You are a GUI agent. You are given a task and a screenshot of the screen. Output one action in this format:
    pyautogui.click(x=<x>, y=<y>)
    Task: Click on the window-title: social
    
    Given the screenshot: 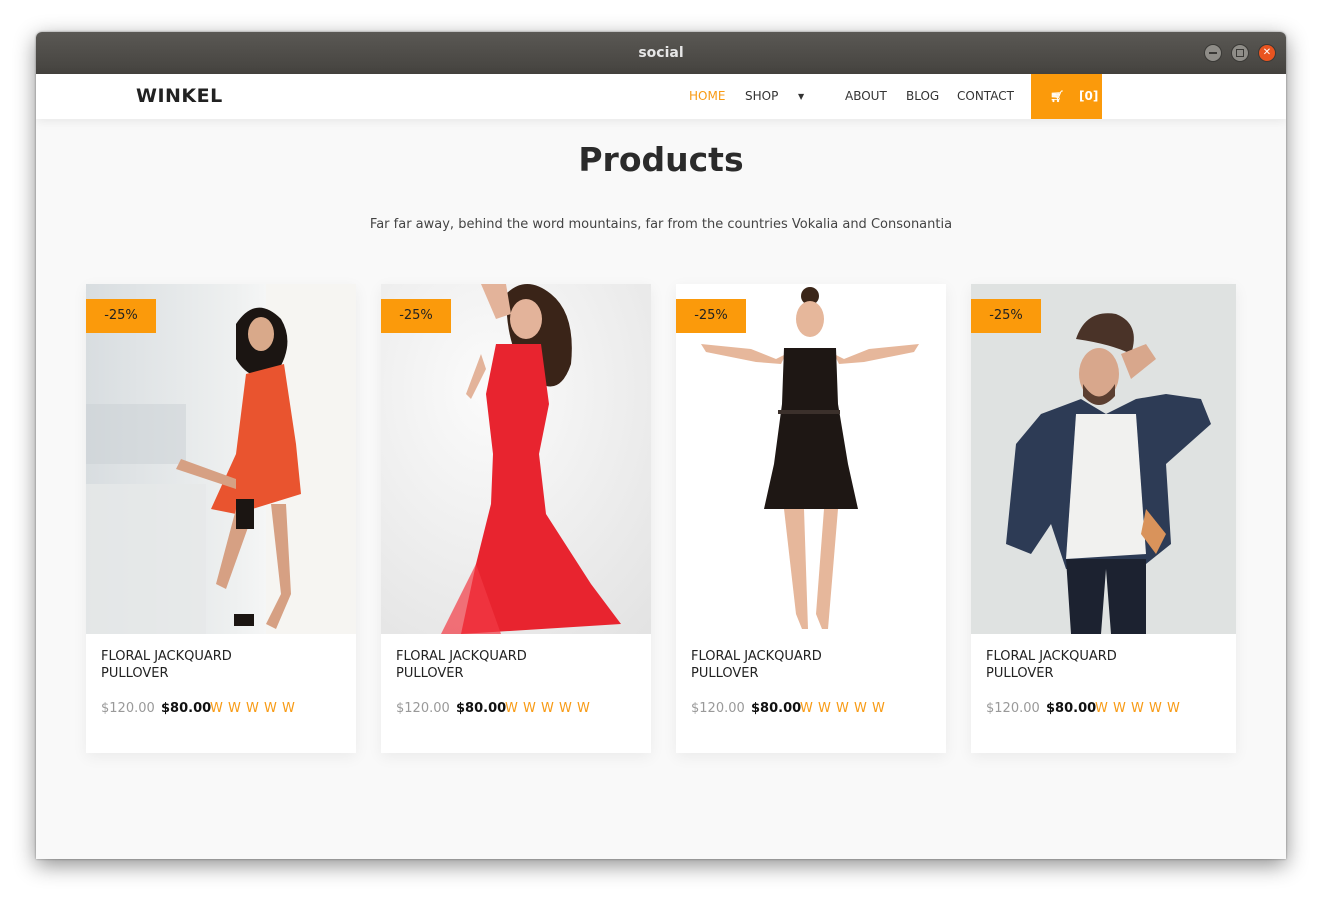 What is the action you would take?
    pyautogui.click(x=661, y=53)
    